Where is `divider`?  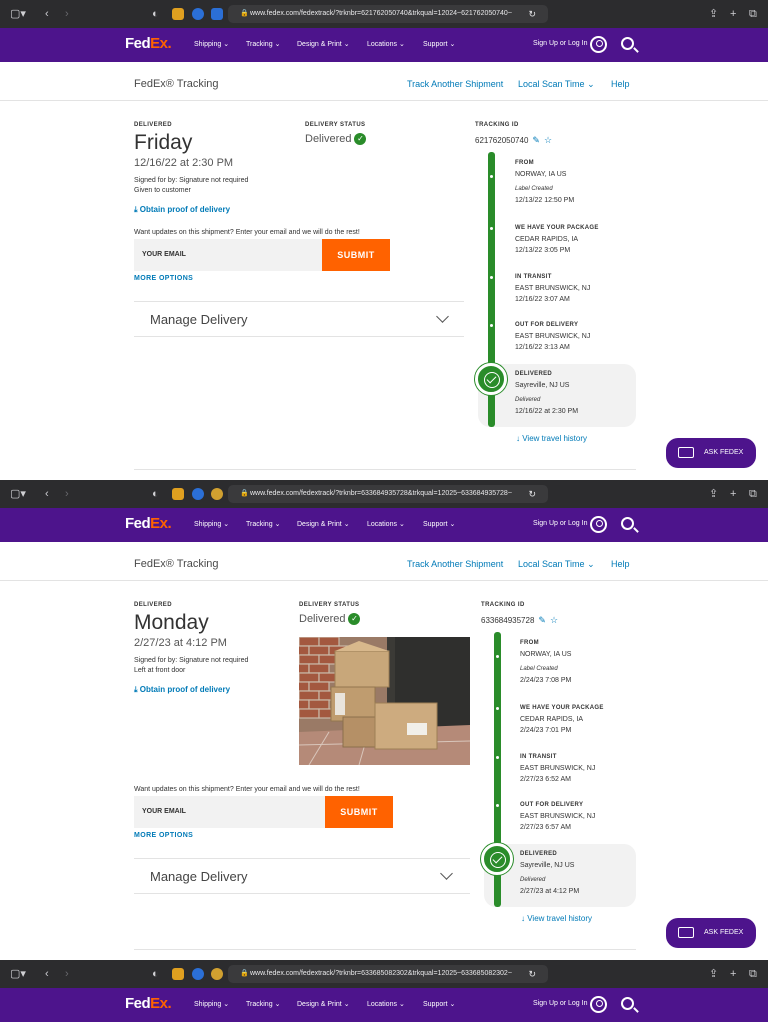
divider is located at coordinates (385, 949).